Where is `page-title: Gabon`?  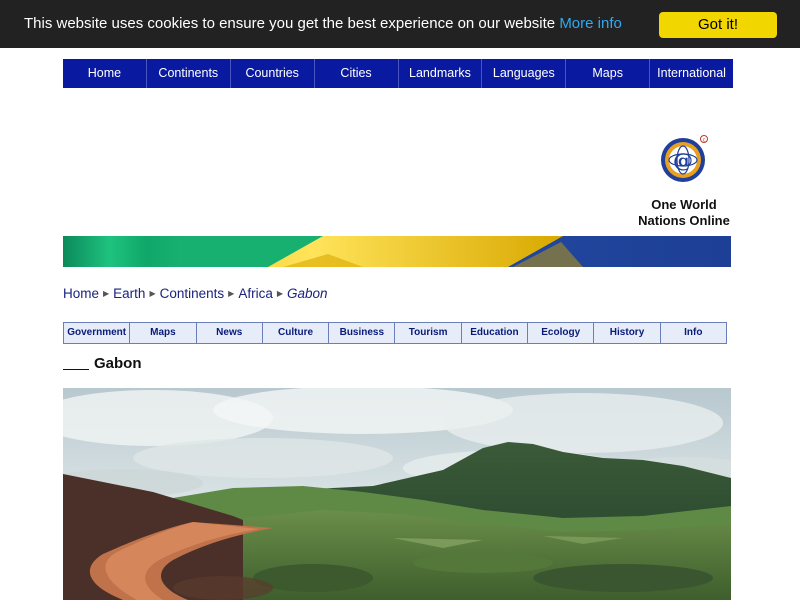
page-title: Gabon is located at coordinates (102, 363).